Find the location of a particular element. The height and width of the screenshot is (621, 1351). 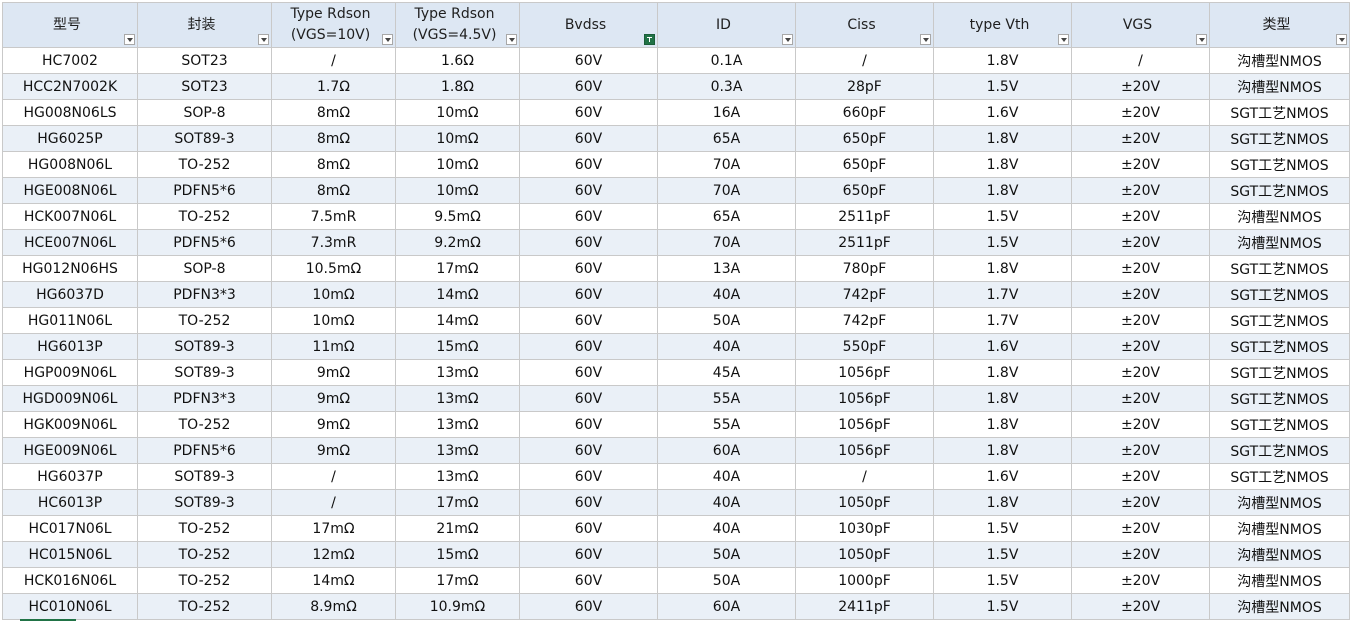

table-cell: 28pF is located at coordinates (864, 86).